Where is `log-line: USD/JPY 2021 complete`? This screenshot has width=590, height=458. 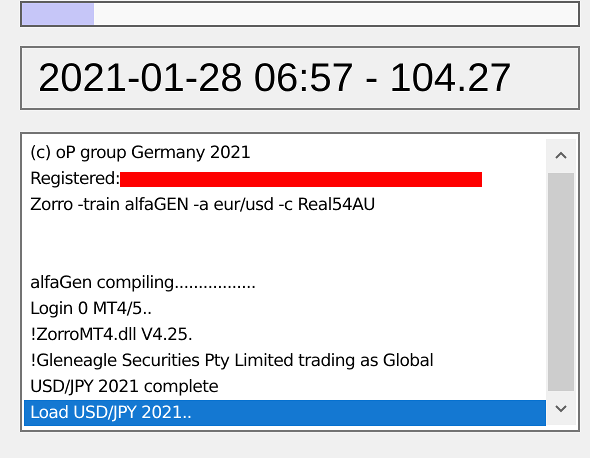 log-line: USD/JPY 2021 complete is located at coordinates (285, 387).